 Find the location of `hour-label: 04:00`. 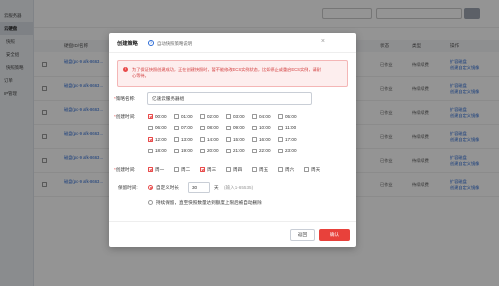

hour-label: 04:00 is located at coordinates (265, 116).